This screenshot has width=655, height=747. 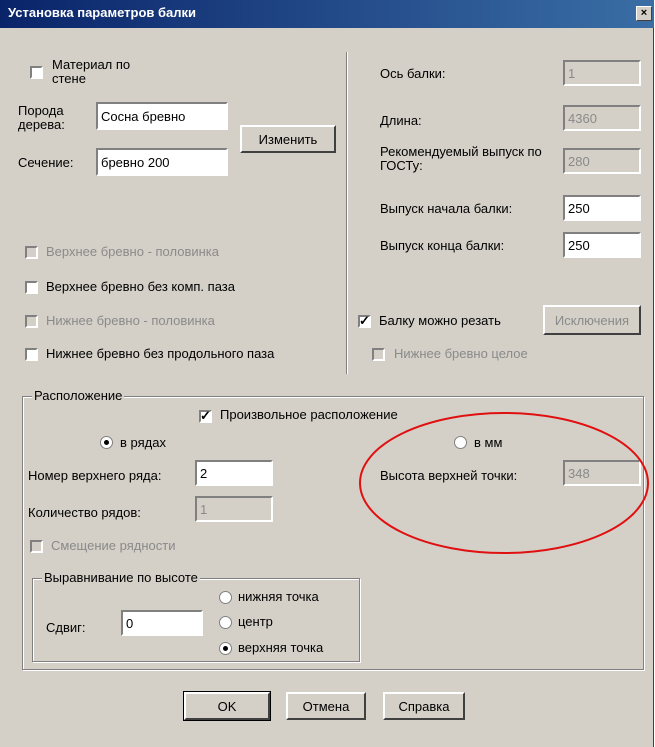 I want to click on axis-label: Ось балки:, so click(x=413, y=73).